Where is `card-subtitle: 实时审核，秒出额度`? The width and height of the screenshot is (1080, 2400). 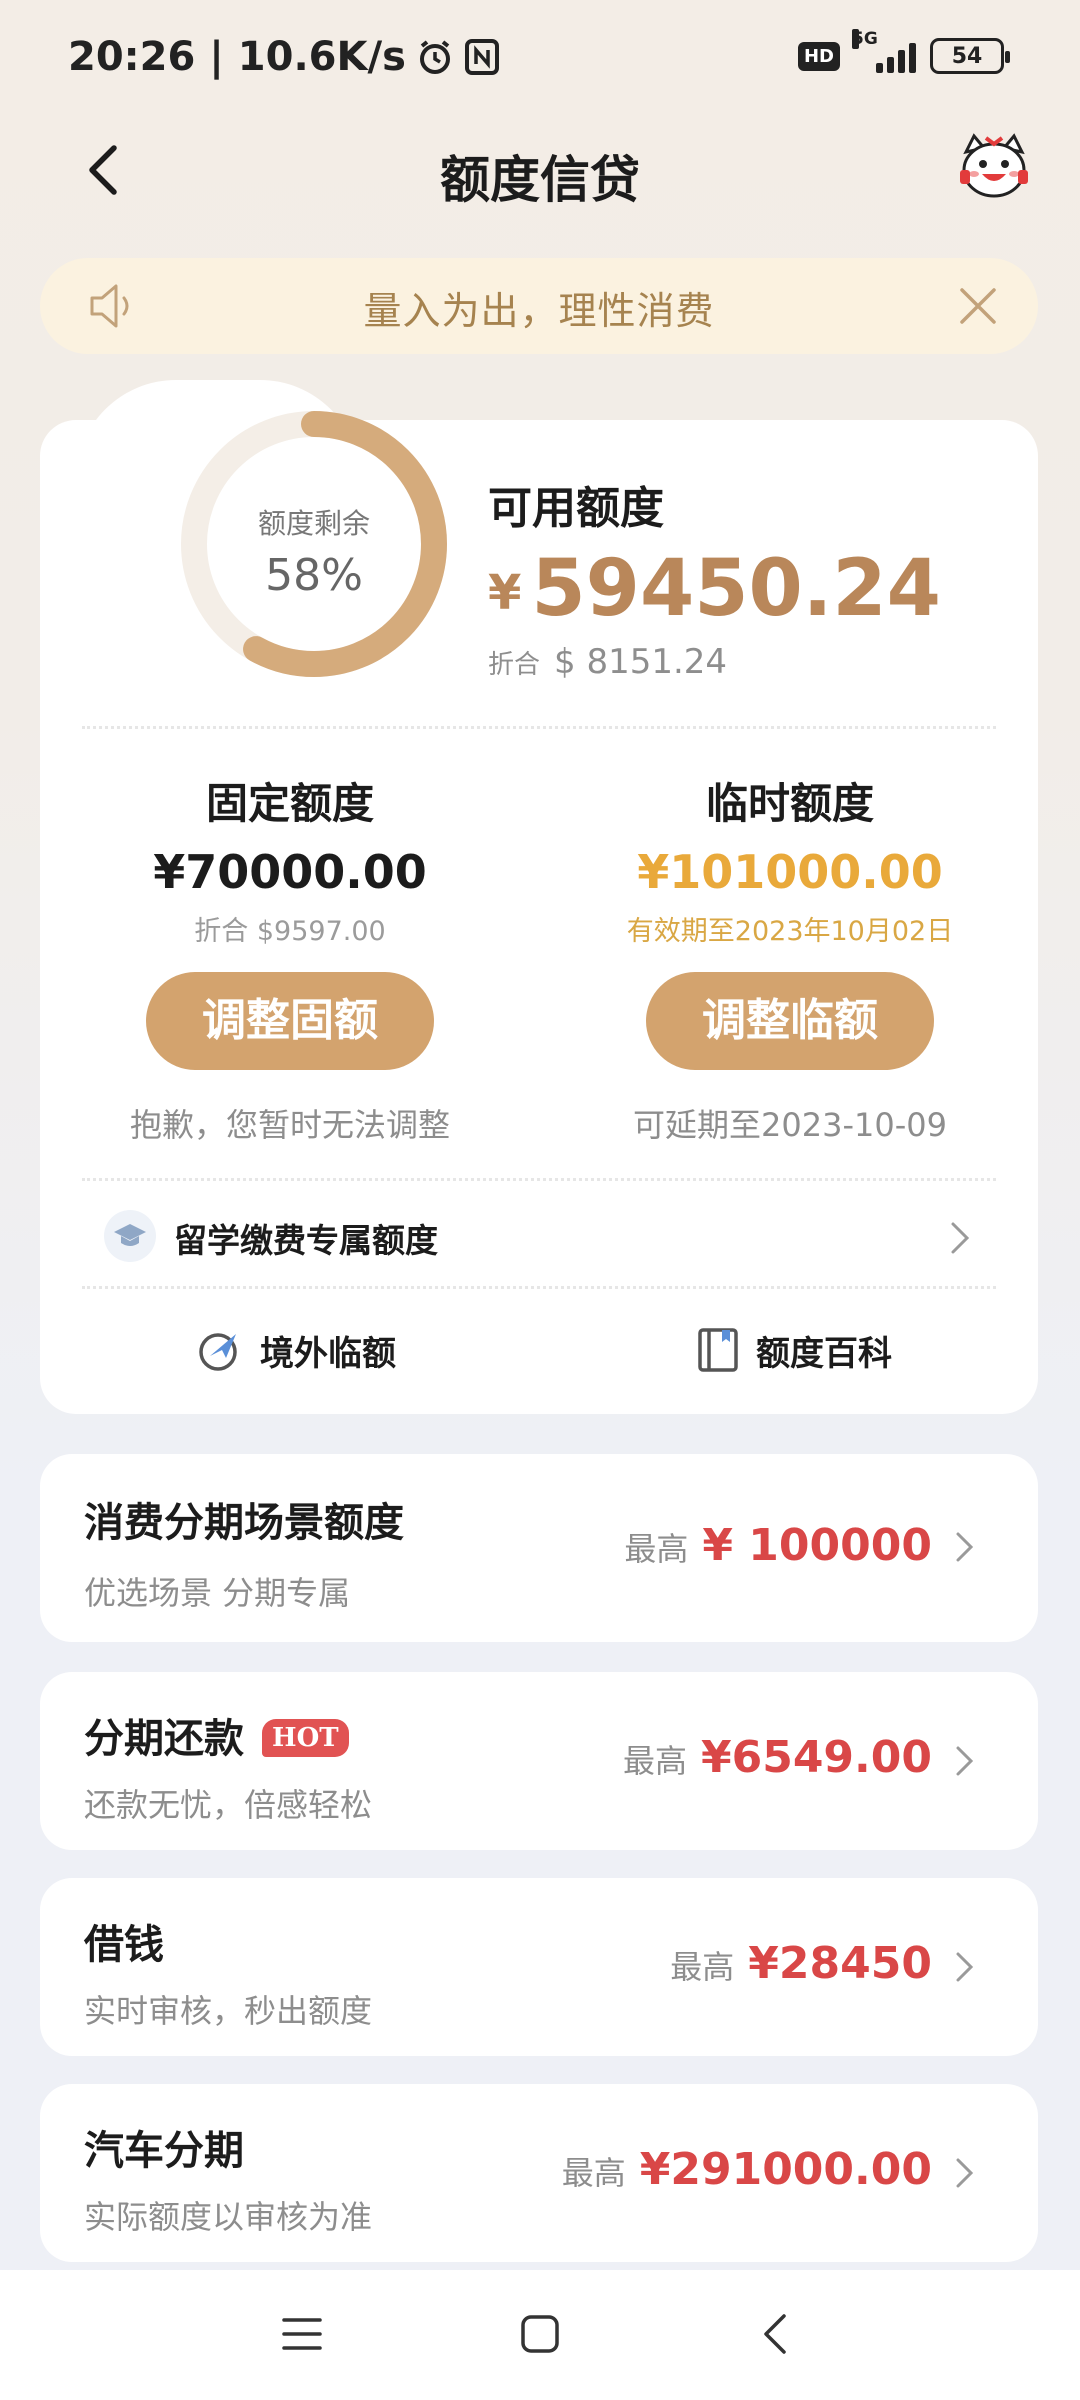 card-subtitle: 实时审核，秒出额度 is located at coordinates (228, 2011).